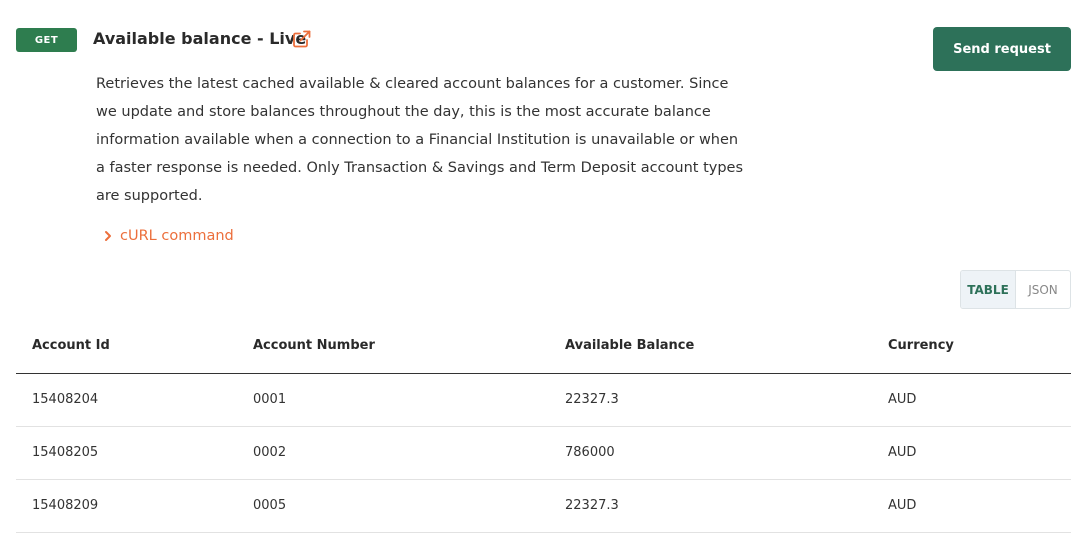  What do you see at coordinates (393, 506) in the screenshot?
I see `account-number-cell: 0005` at bounding box center [393, 506].